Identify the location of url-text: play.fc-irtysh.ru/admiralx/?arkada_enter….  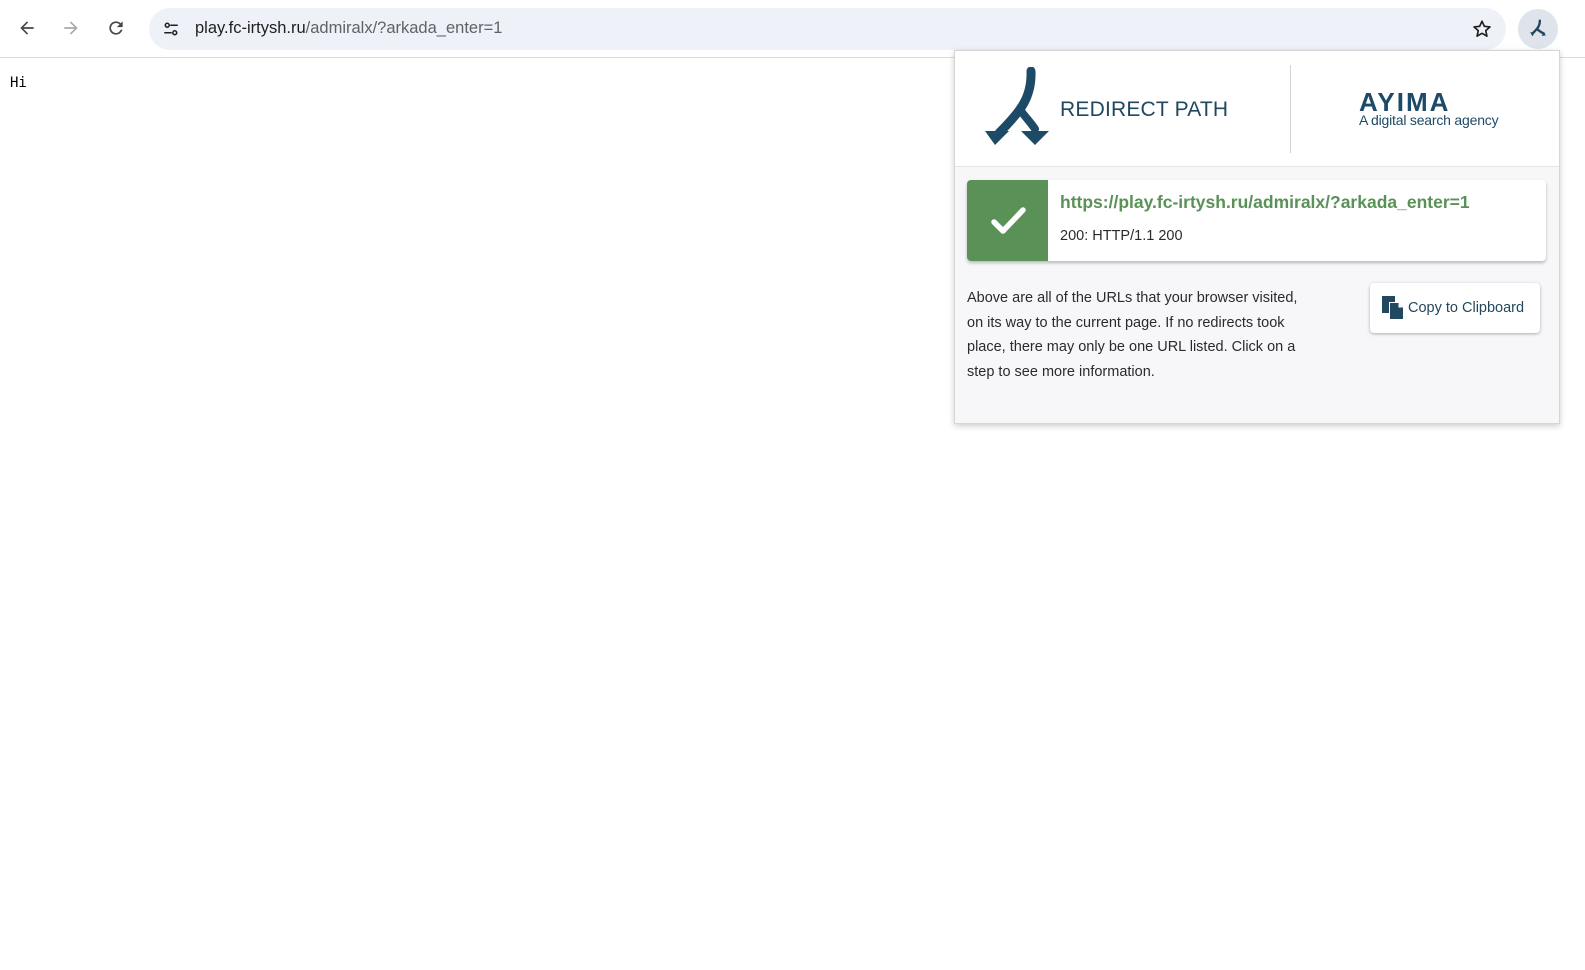
(348, 28).